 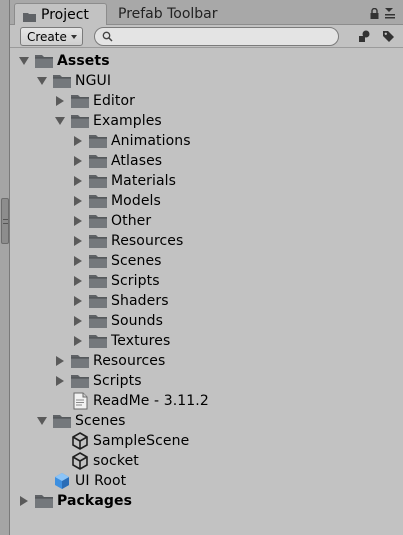 I want to click on search-field, so click(x=216, y=36).